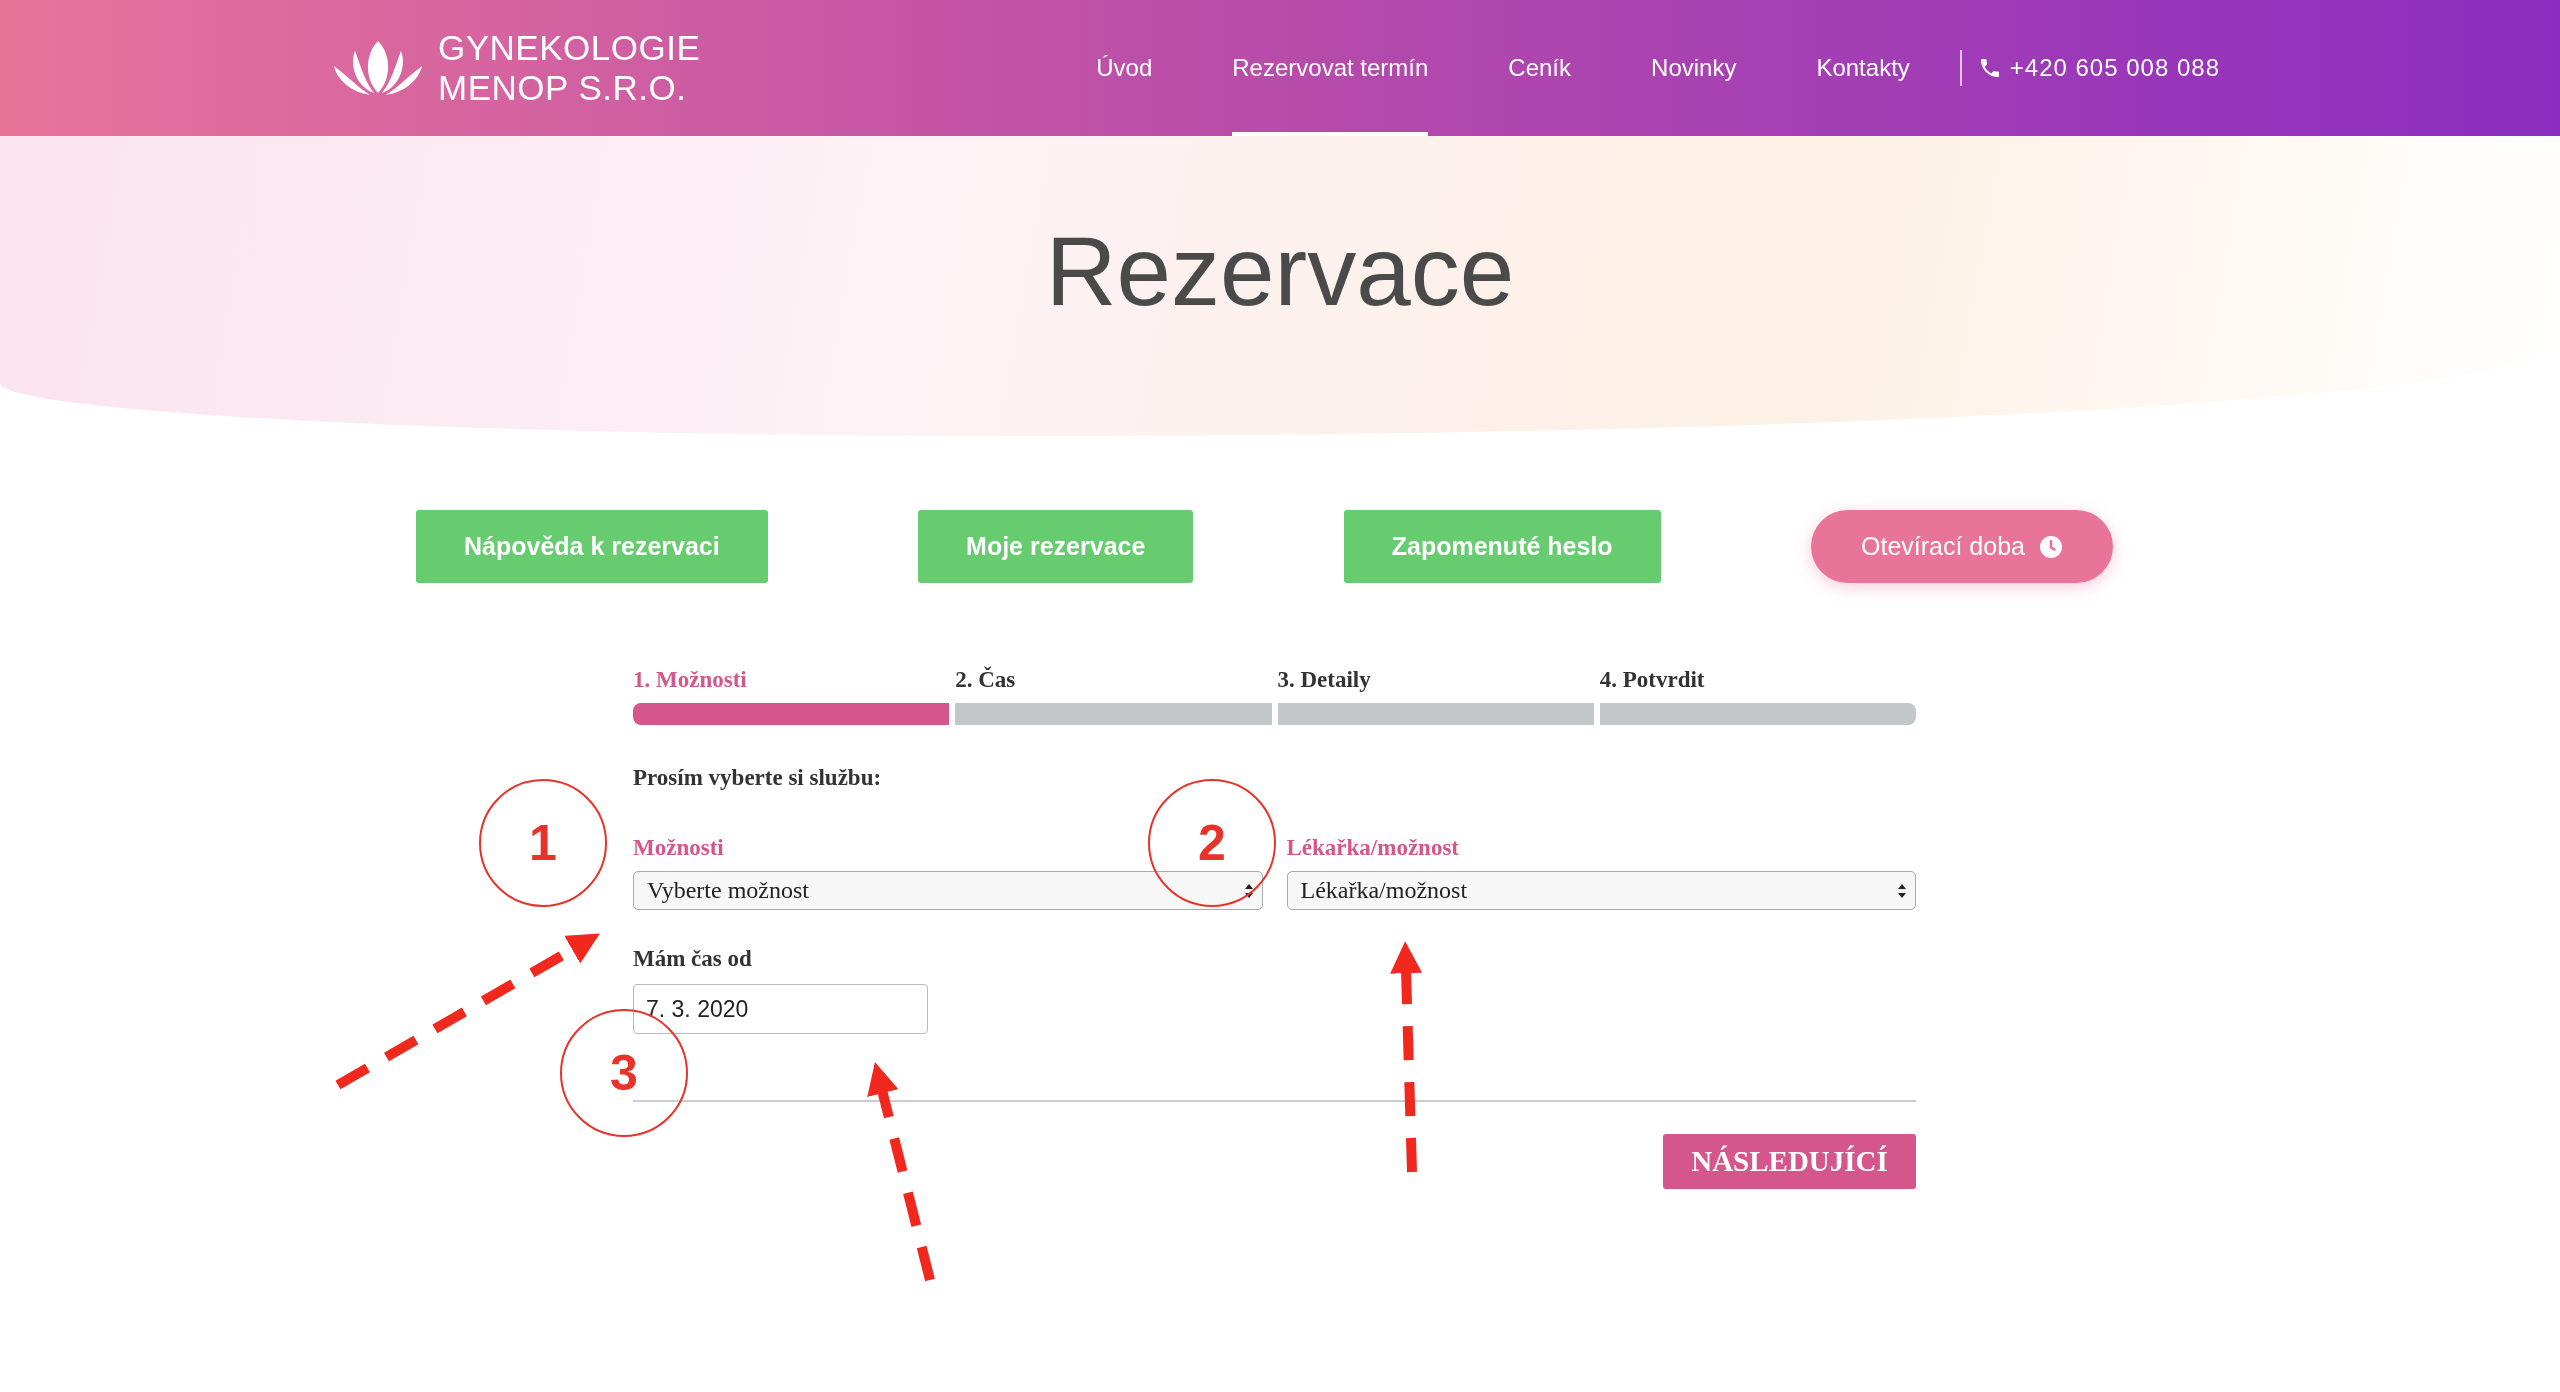 The image size is (2560, 1392). What do you see at coordinates (1652, 680) in the screenshot?
I see `step-label: 4. Potvrdit` at bounding box center [1652, 680].